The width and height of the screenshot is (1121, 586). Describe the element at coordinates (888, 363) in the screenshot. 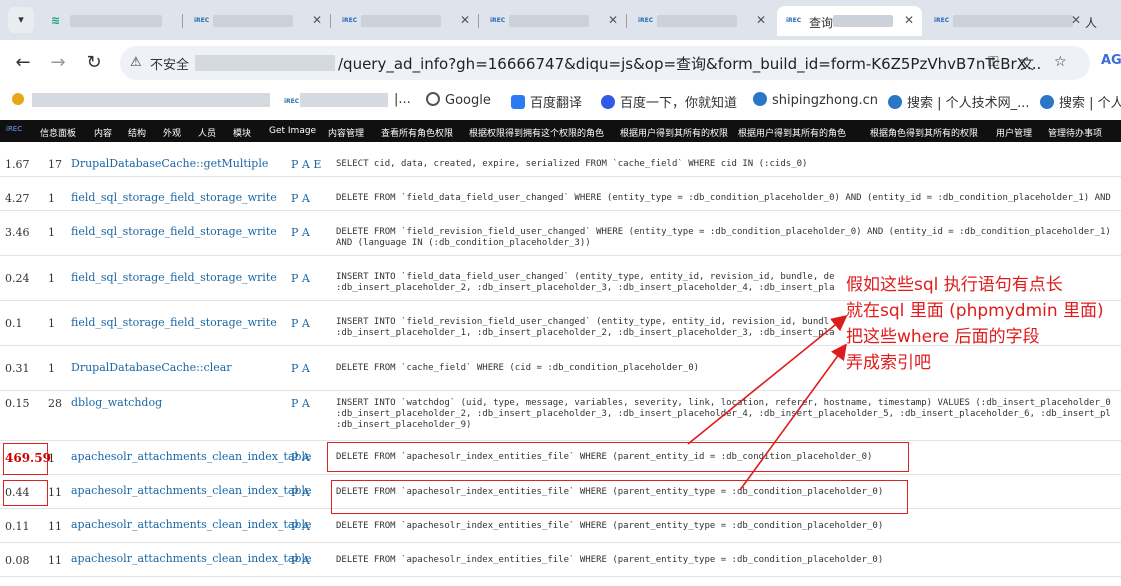

I see `annotation-line: 弄成索引吧` at that location.